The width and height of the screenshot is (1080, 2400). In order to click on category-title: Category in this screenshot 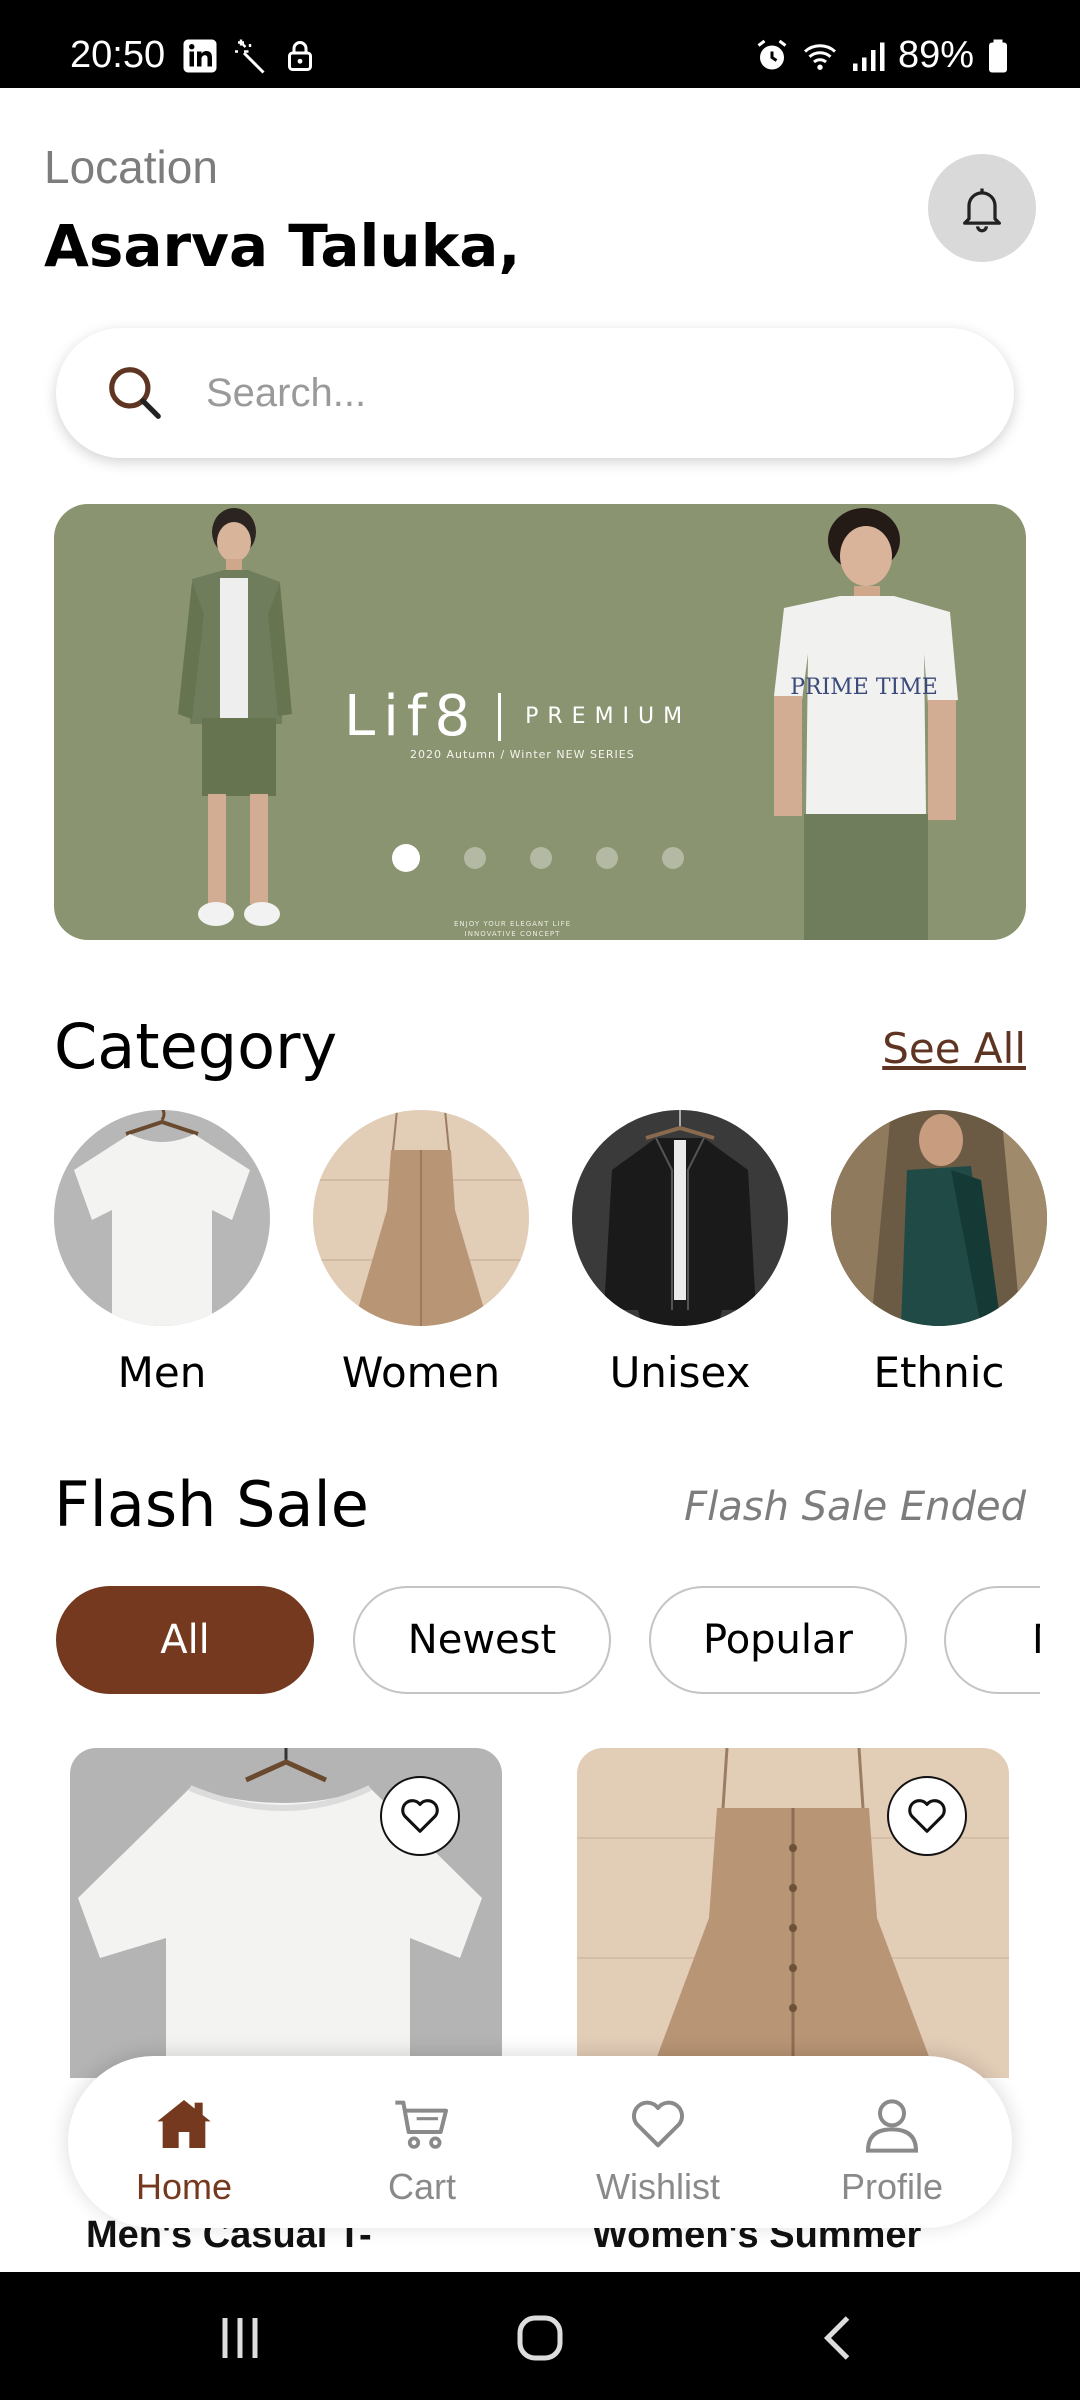, I will do `click(196, 1046)`.